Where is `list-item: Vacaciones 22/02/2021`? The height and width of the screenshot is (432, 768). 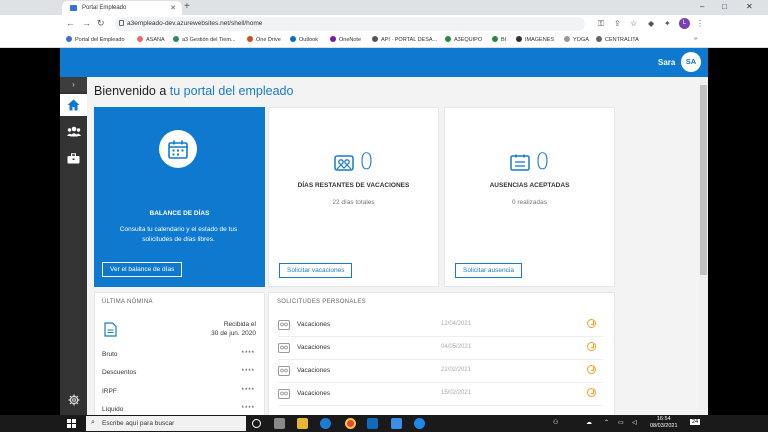
list-item: Vacaciones 22/02/2021 is located at coordinates (440, 372).